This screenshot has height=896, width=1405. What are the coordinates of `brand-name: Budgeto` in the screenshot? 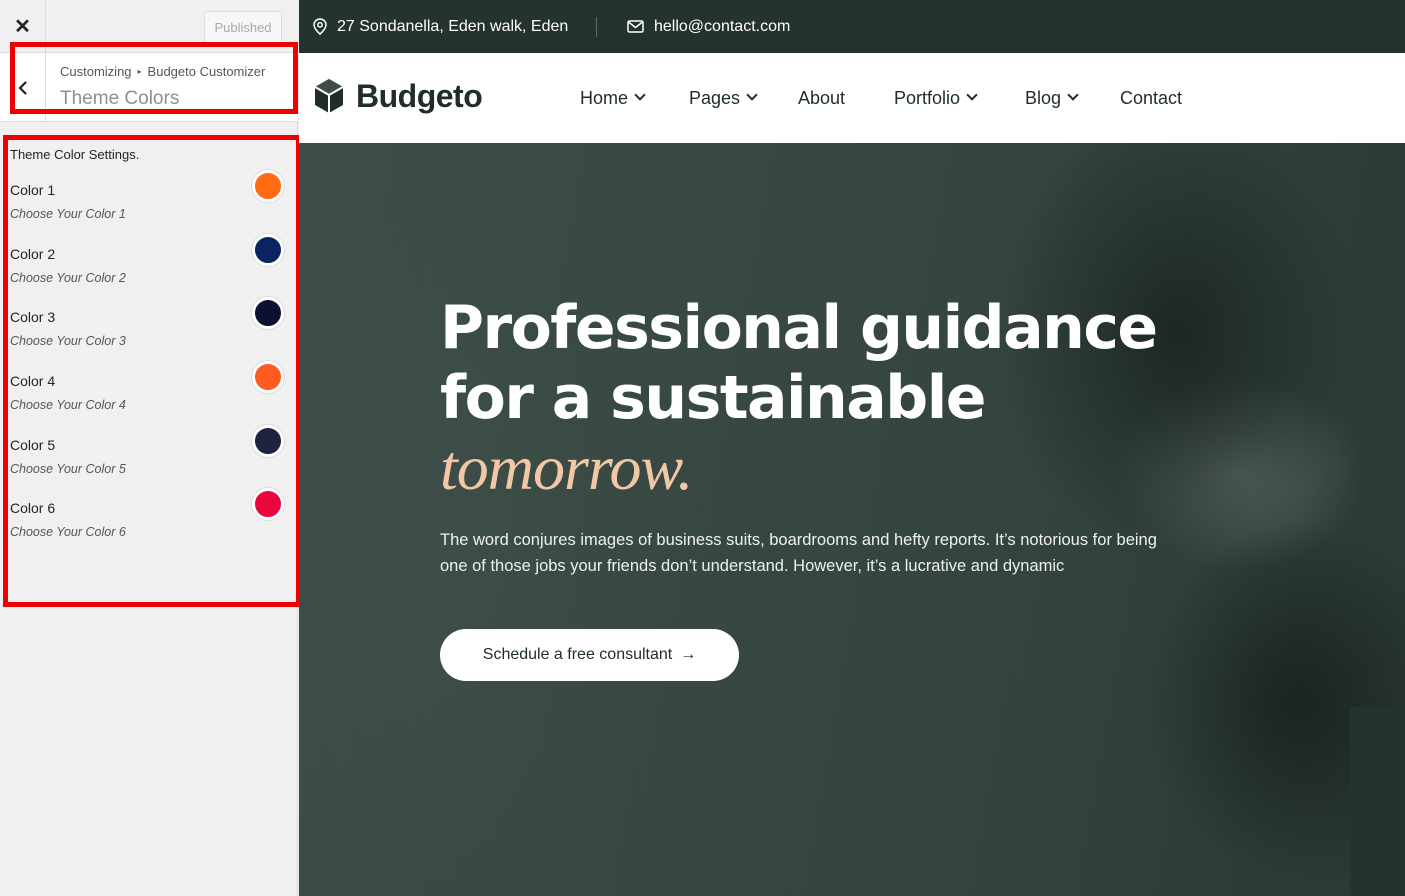 It's located at (419, 95).